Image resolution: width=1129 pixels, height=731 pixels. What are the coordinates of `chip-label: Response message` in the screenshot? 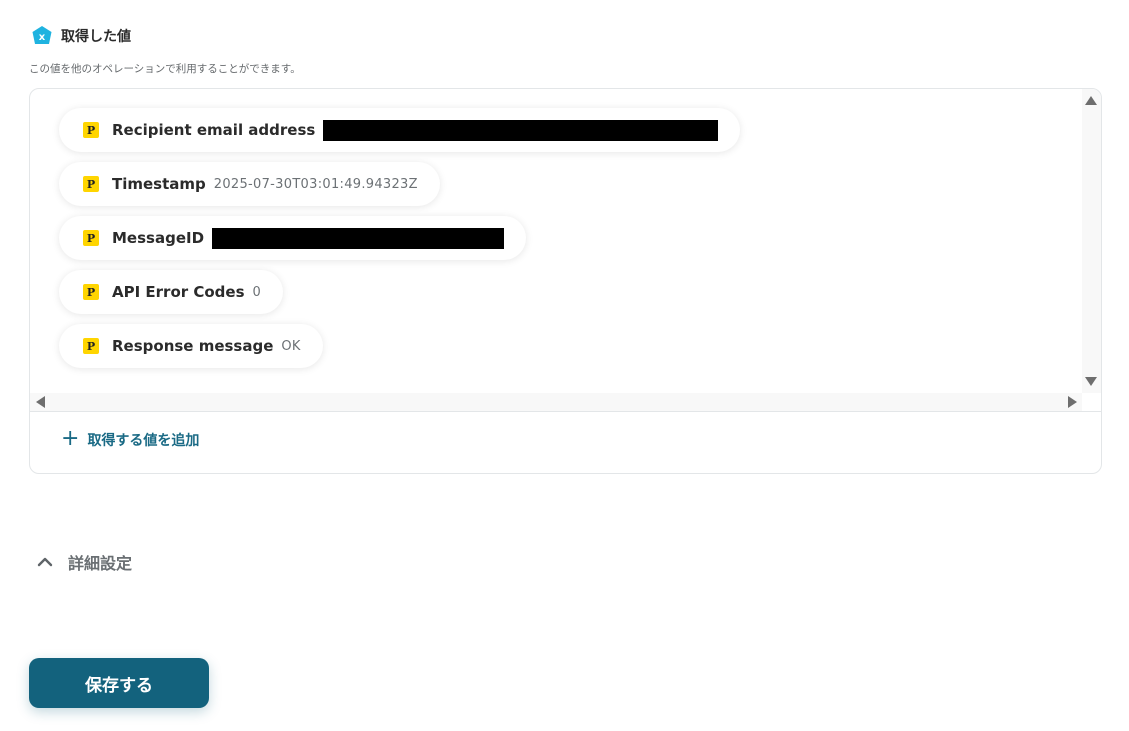 It's located at (193, 346).